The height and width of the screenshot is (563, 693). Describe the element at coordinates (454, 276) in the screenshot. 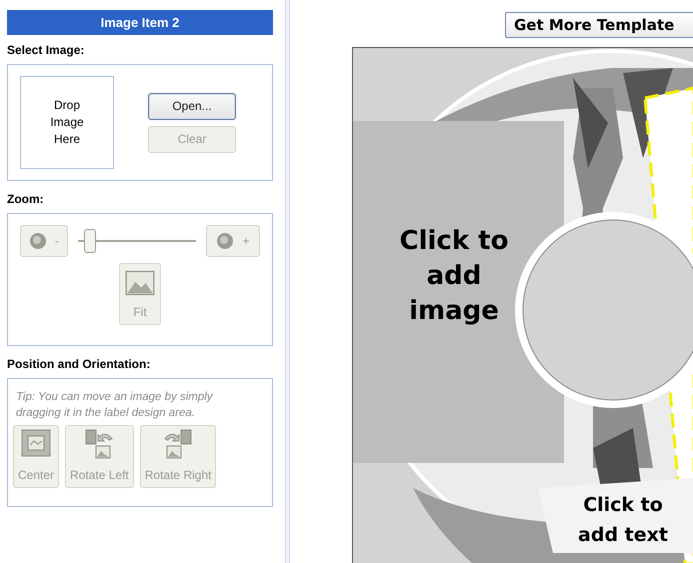

I see `image-placeholder-text: Click to add image` at that location.